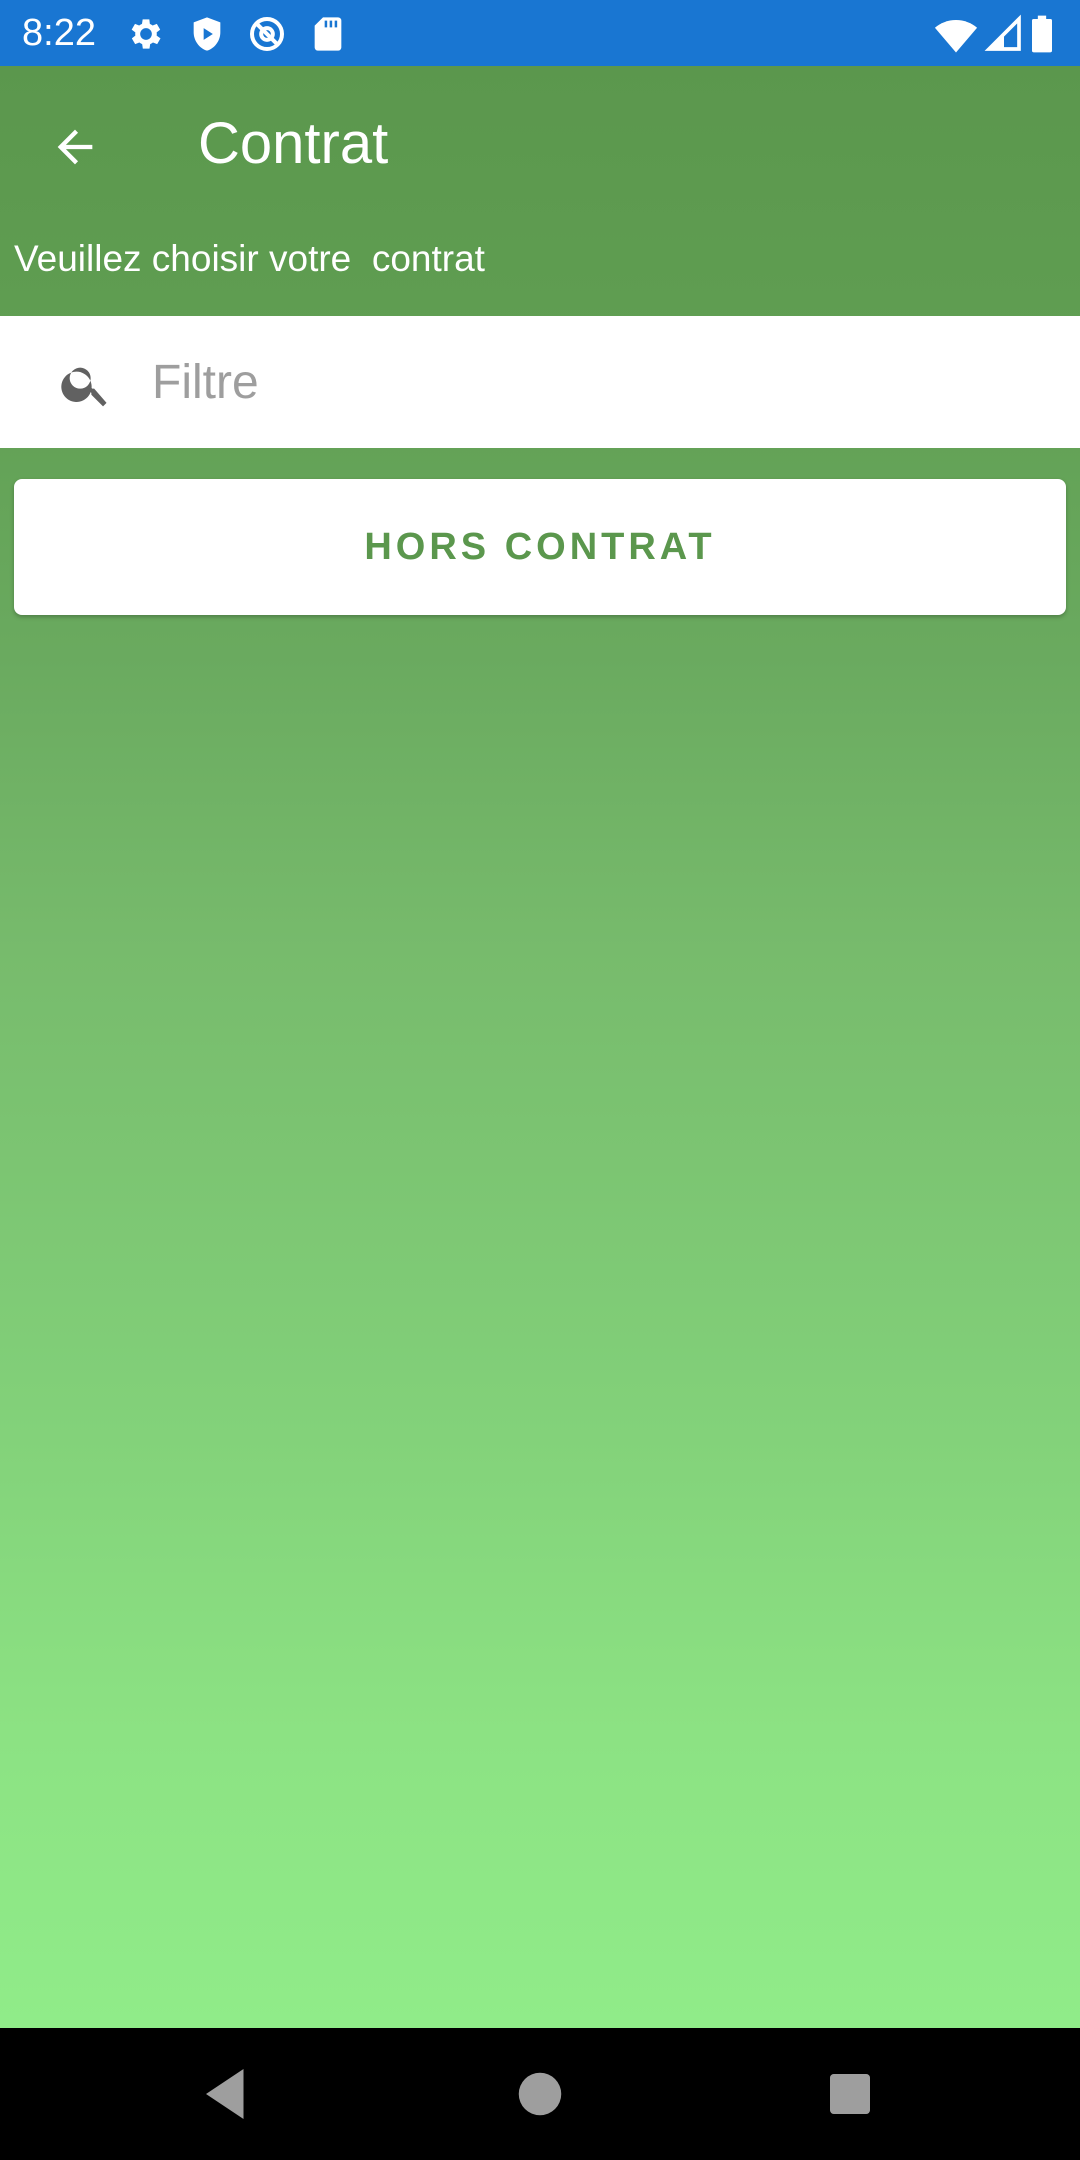 Image resolution: width=1080 pixels, height=2160 pixels. I want to click on status-bar: 8:22, so click(540, 33).